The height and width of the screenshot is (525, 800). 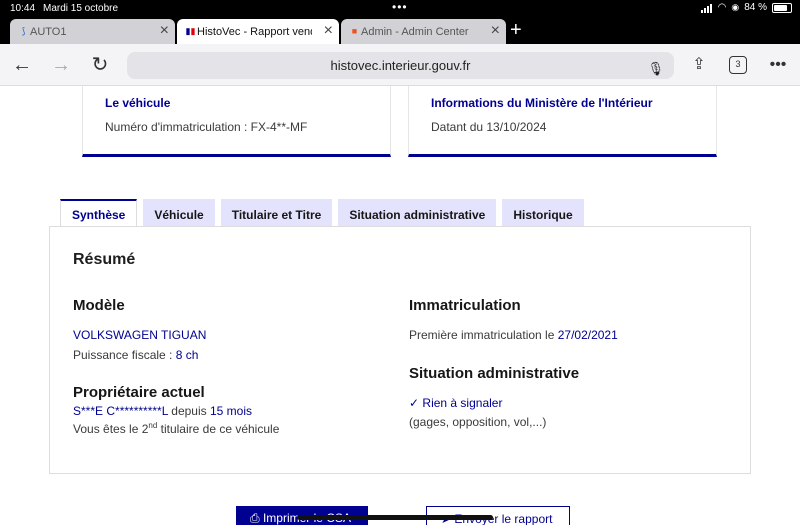 I want to click on admin-heading: Situation administrative, so click(x=494, y=373).